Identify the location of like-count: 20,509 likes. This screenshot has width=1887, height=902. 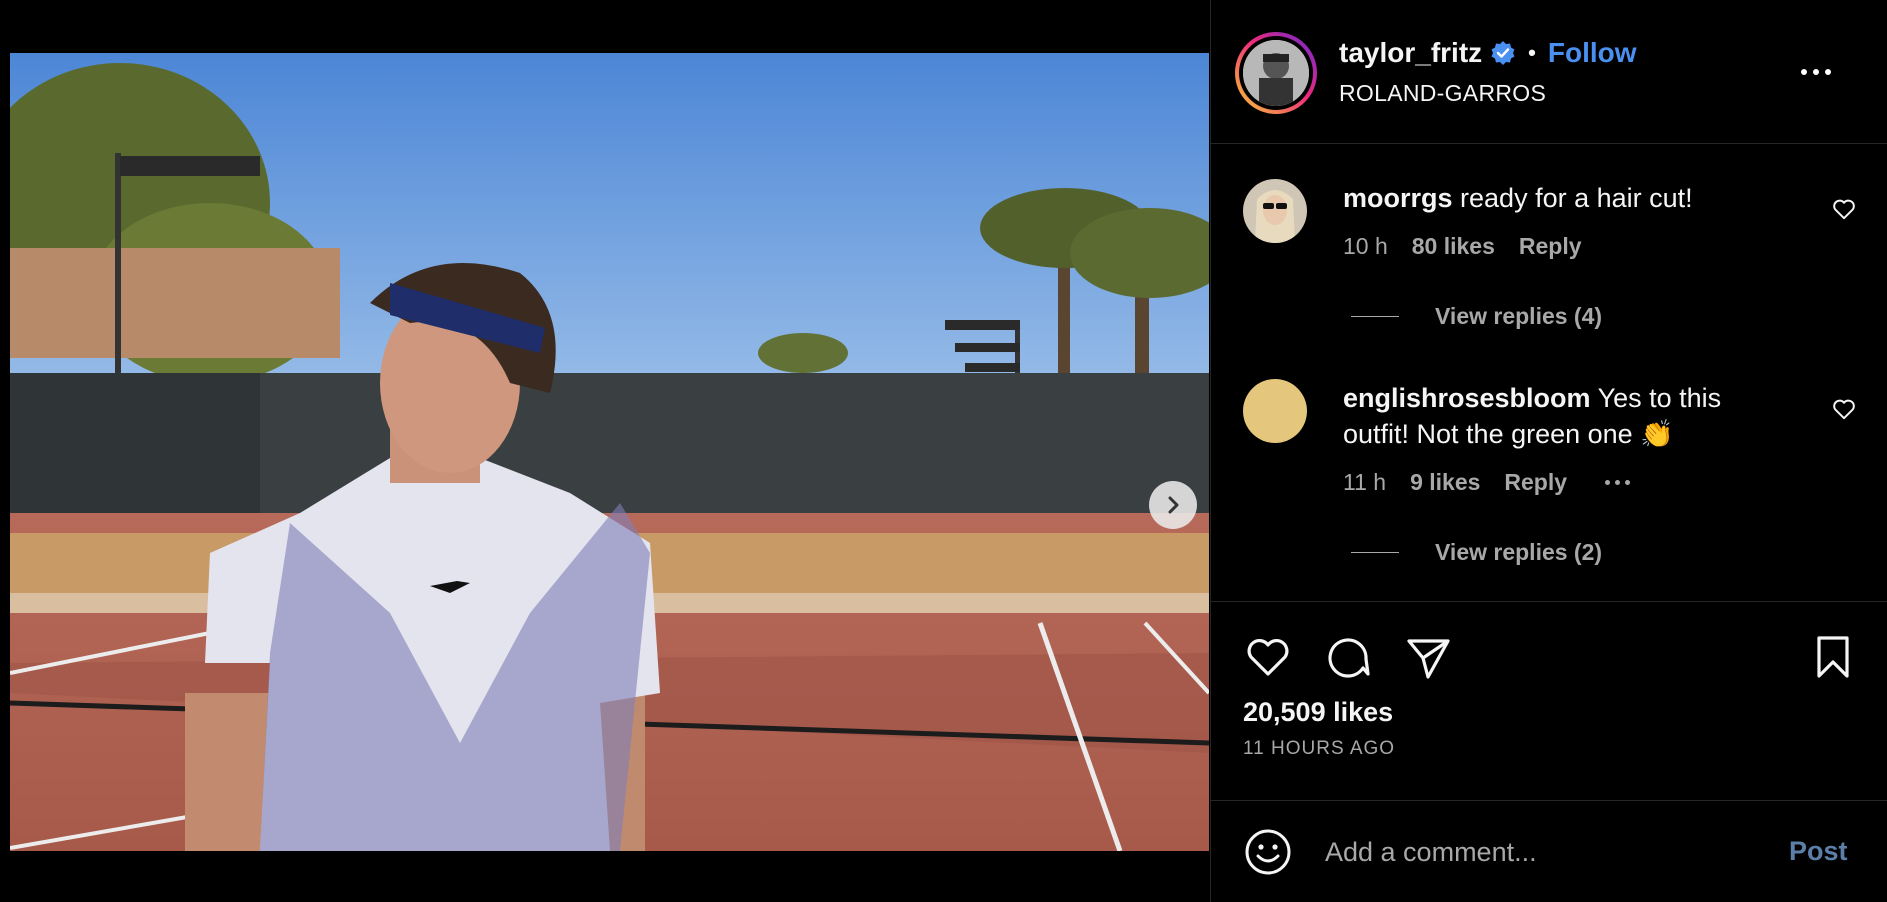
(1318, 712).